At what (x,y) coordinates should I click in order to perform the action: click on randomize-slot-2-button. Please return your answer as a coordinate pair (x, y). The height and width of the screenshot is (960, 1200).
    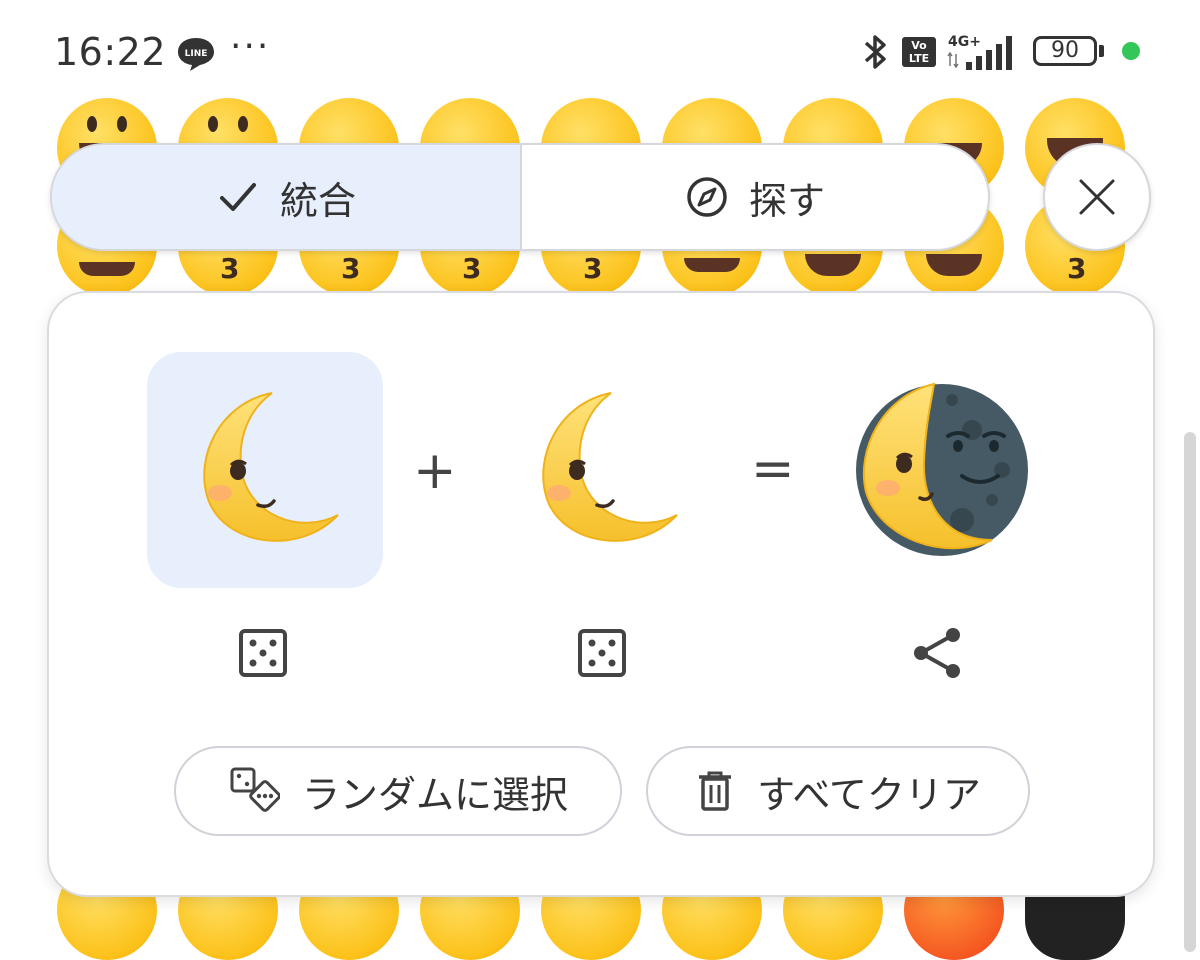
    Looking at the image, I should click on (602, 653).